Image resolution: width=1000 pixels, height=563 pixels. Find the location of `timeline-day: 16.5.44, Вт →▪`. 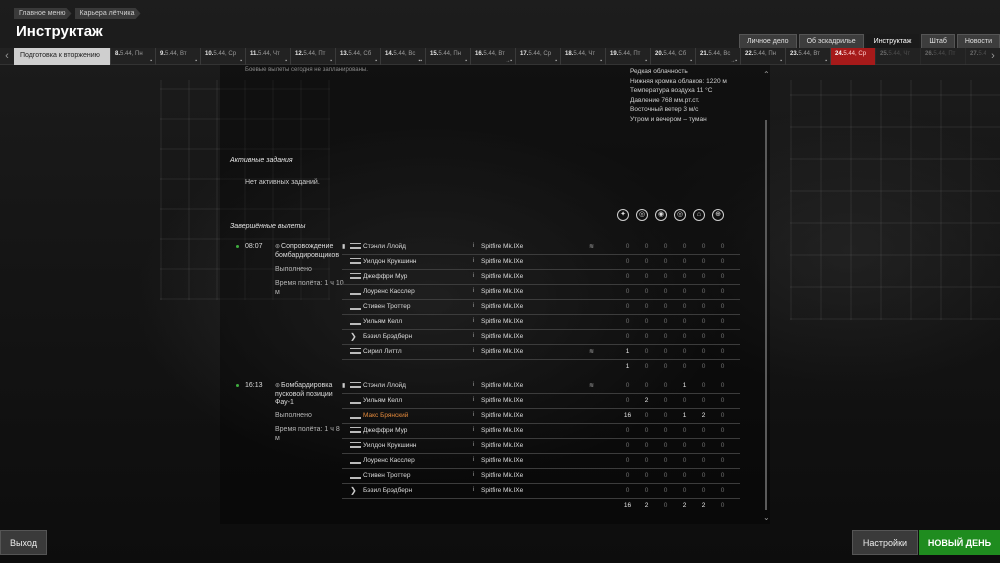

timeline-day: 16.5.44, Вт →▪ is located at coordinates (492, 56).